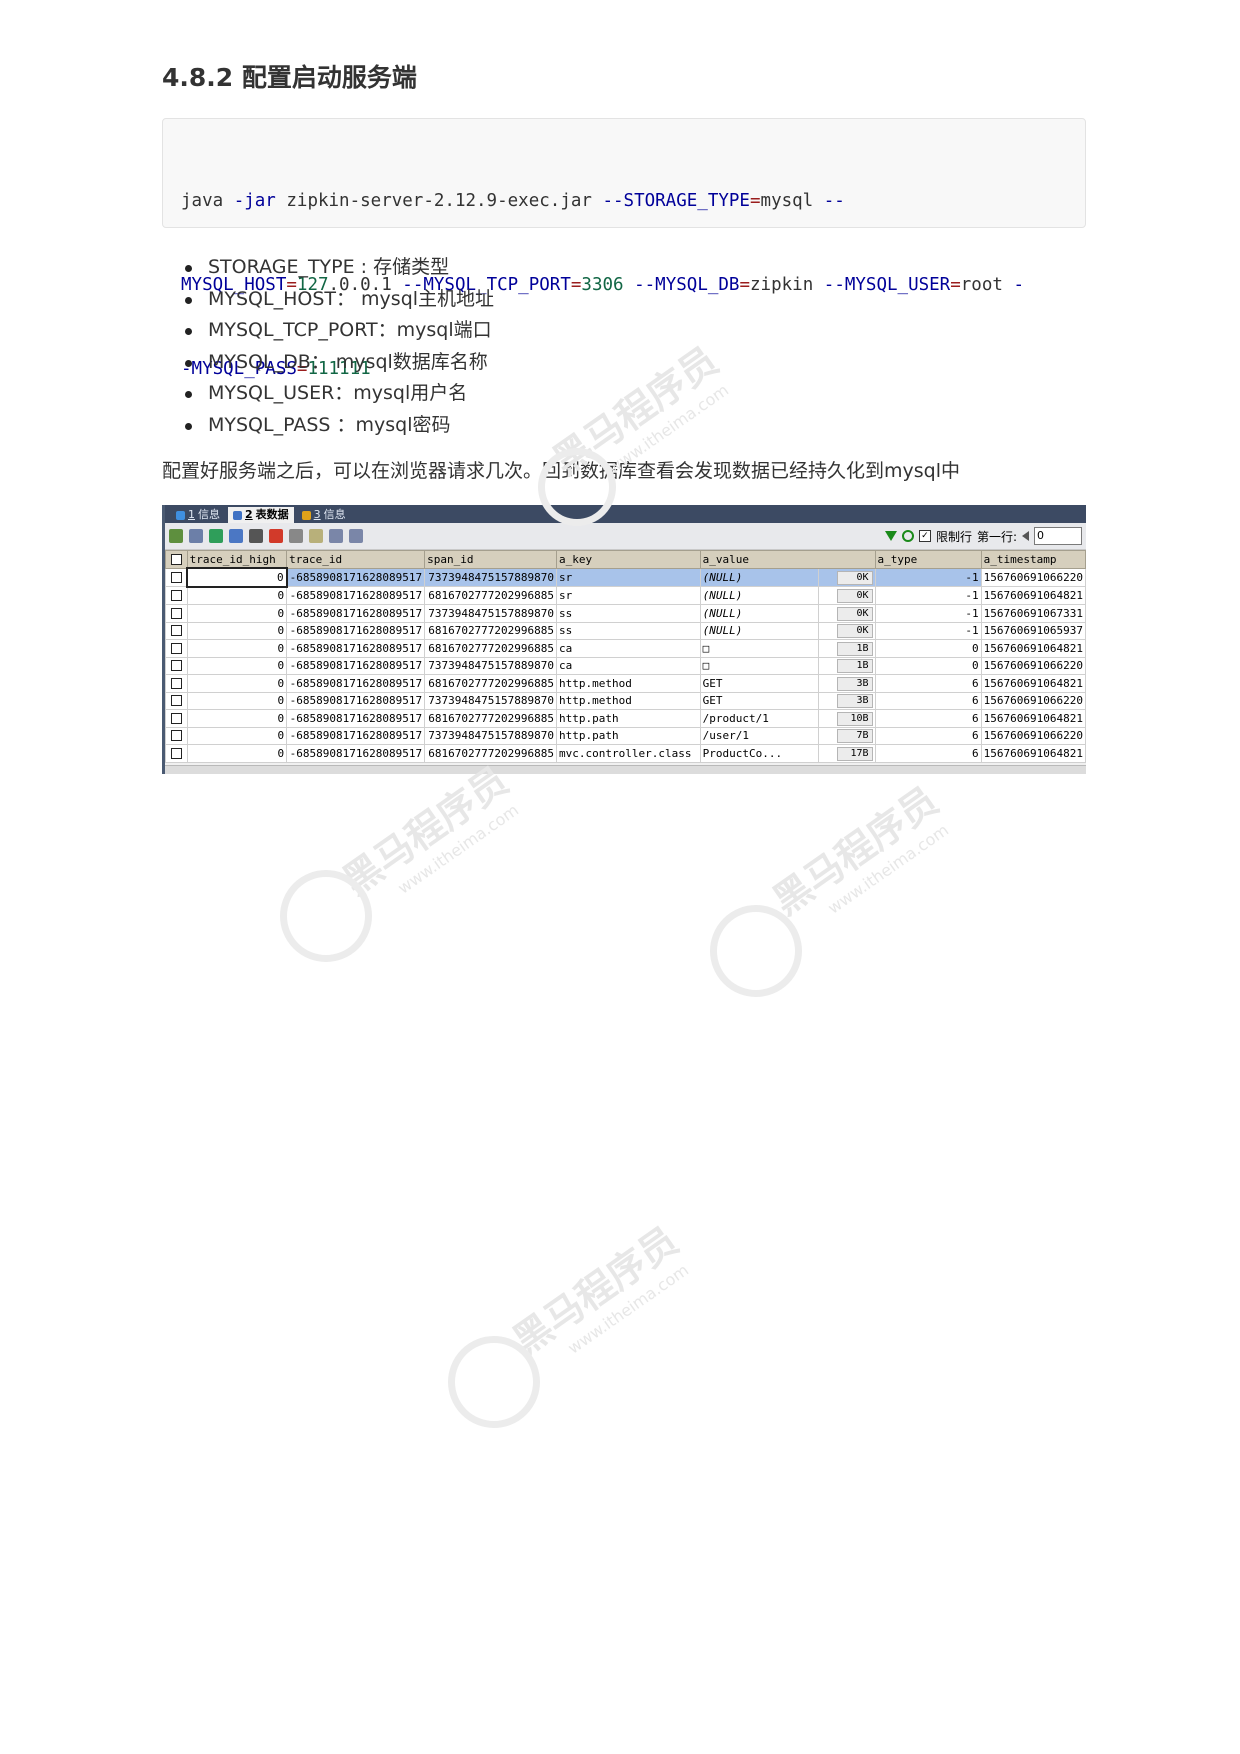 Image resolution: width=1240 pixels, height=1754 pixels. I want to click on select-all-checkbox, so click(176, 559).